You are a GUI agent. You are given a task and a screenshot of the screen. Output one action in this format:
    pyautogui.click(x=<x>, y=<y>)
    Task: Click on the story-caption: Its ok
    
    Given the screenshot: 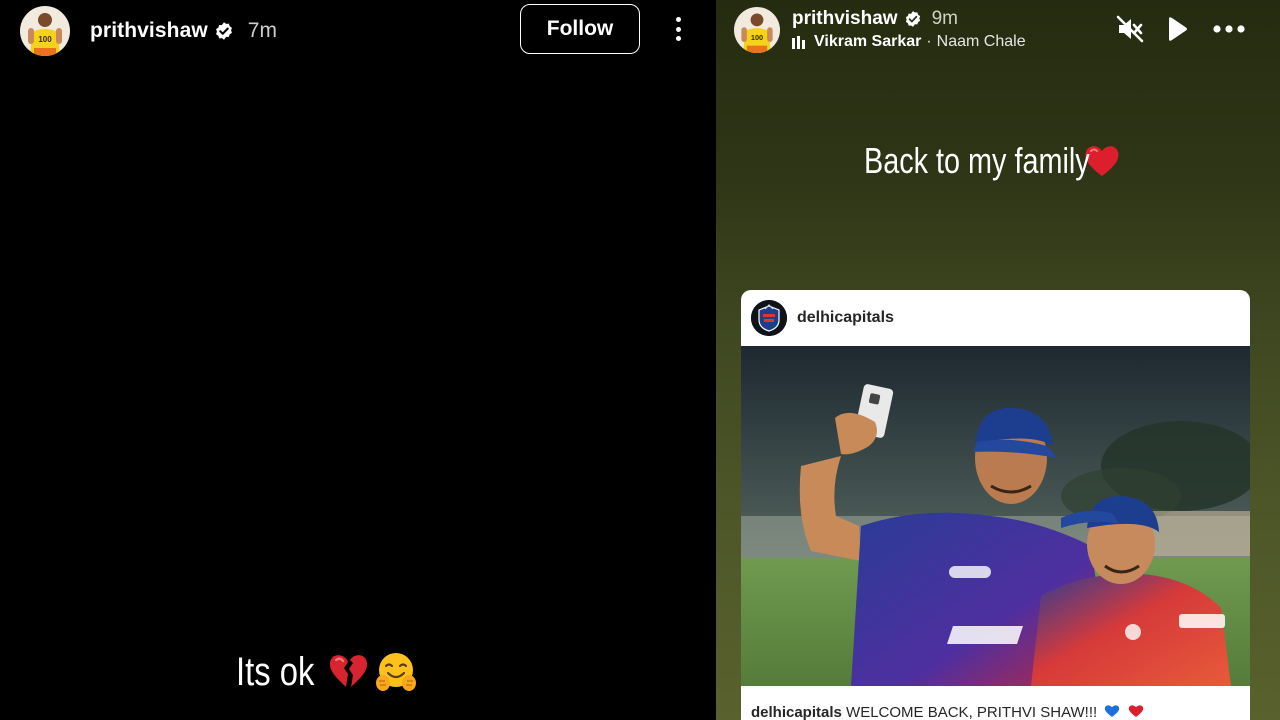 What is the action you would take?
    pyautogui.click(x=327, y=672)
    